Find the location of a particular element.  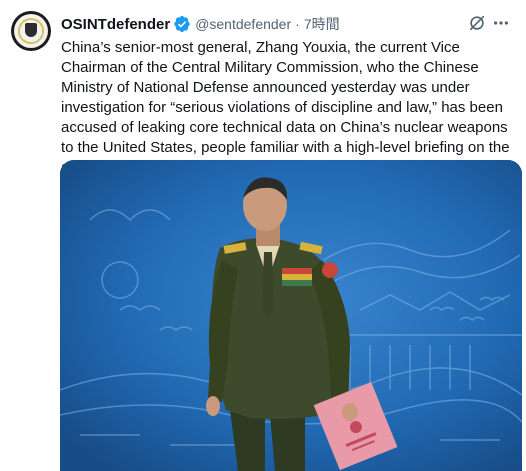

author-handle: @sentdefender is located at coordinates (243, 24).